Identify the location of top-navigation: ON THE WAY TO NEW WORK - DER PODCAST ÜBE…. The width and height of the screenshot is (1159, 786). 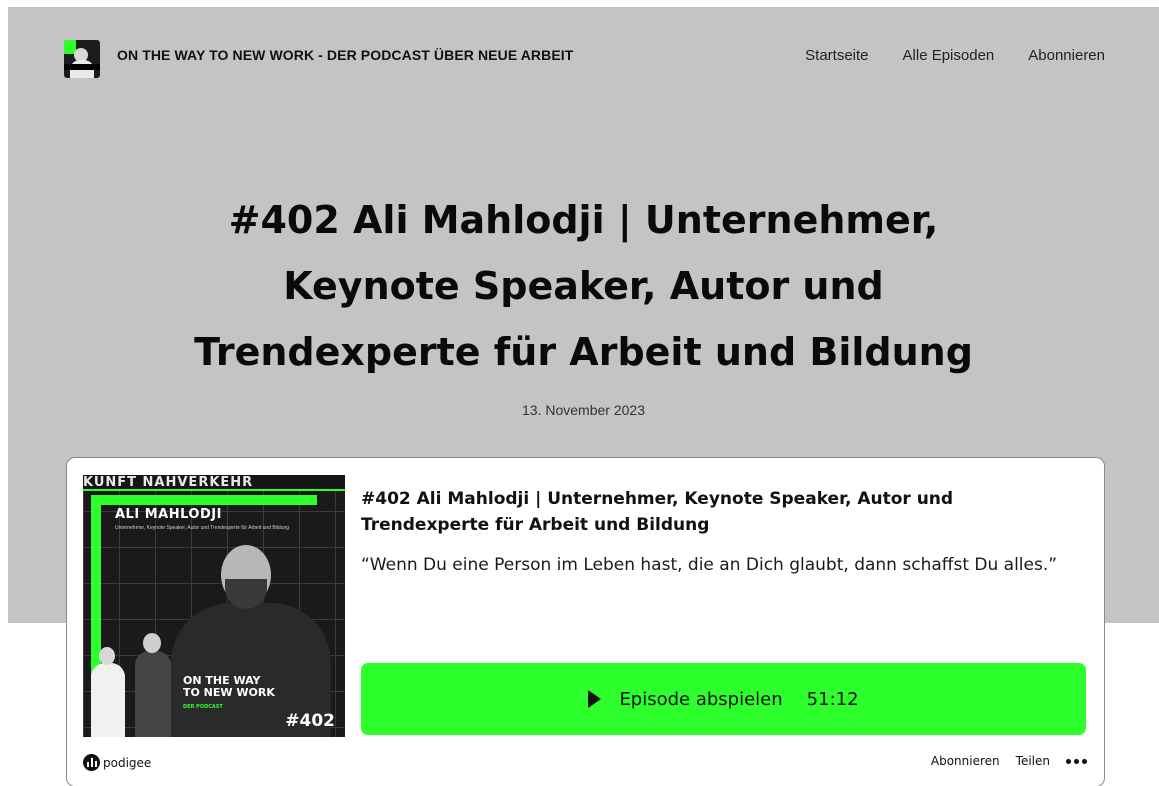
(583, 57).